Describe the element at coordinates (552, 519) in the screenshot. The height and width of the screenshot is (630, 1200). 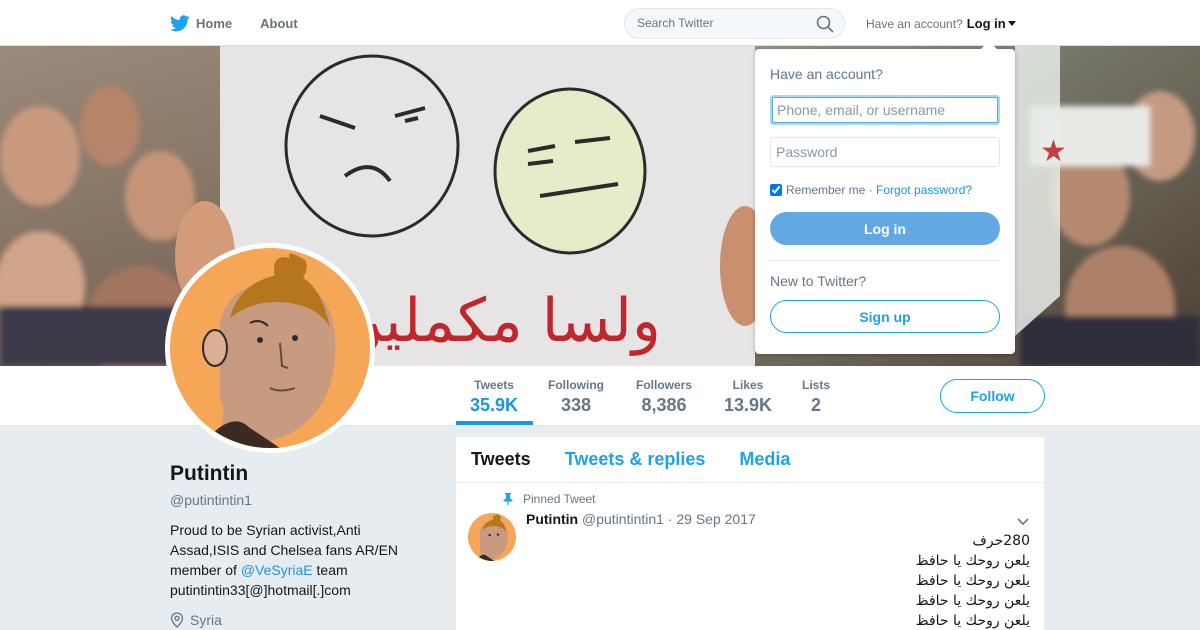
I see `tweet-author-name: Putintin` at that location.